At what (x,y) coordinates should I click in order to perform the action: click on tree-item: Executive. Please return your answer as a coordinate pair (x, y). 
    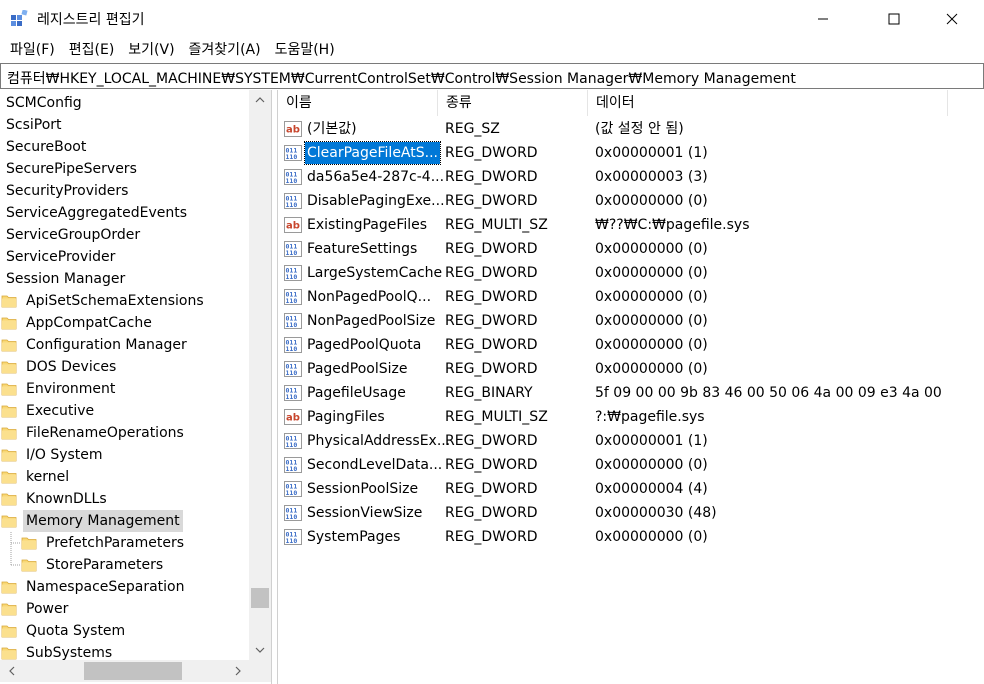
    Looking at the image, I should click on (124, 411).